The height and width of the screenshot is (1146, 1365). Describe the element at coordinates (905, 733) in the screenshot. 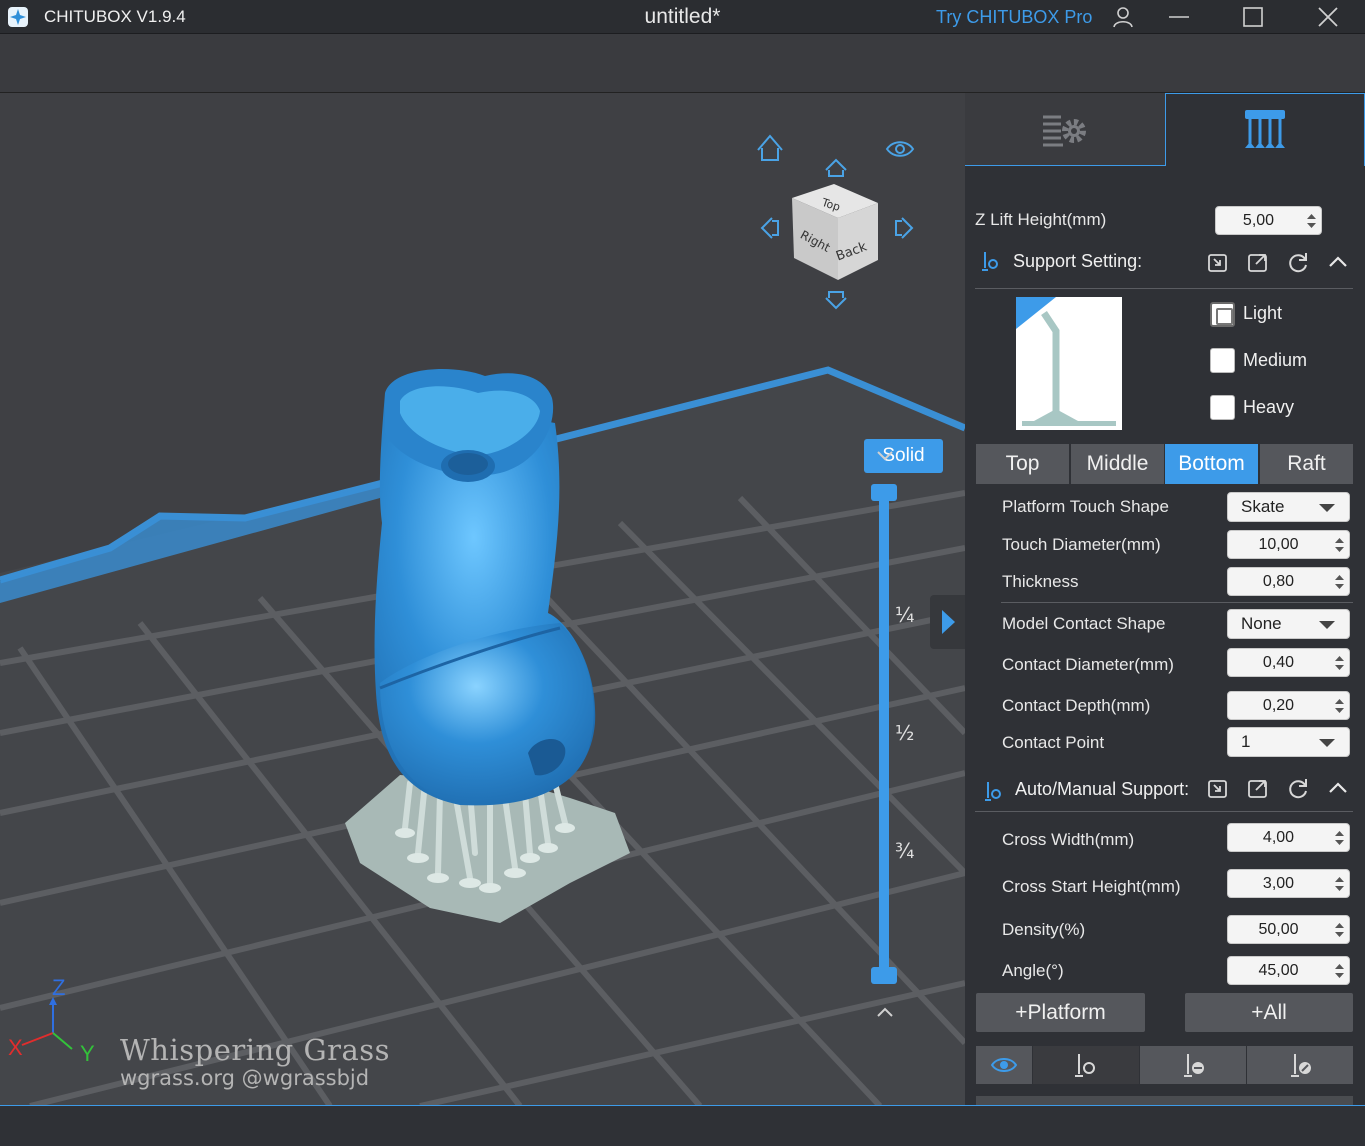

I see `slider-label-half: ½` at that location.